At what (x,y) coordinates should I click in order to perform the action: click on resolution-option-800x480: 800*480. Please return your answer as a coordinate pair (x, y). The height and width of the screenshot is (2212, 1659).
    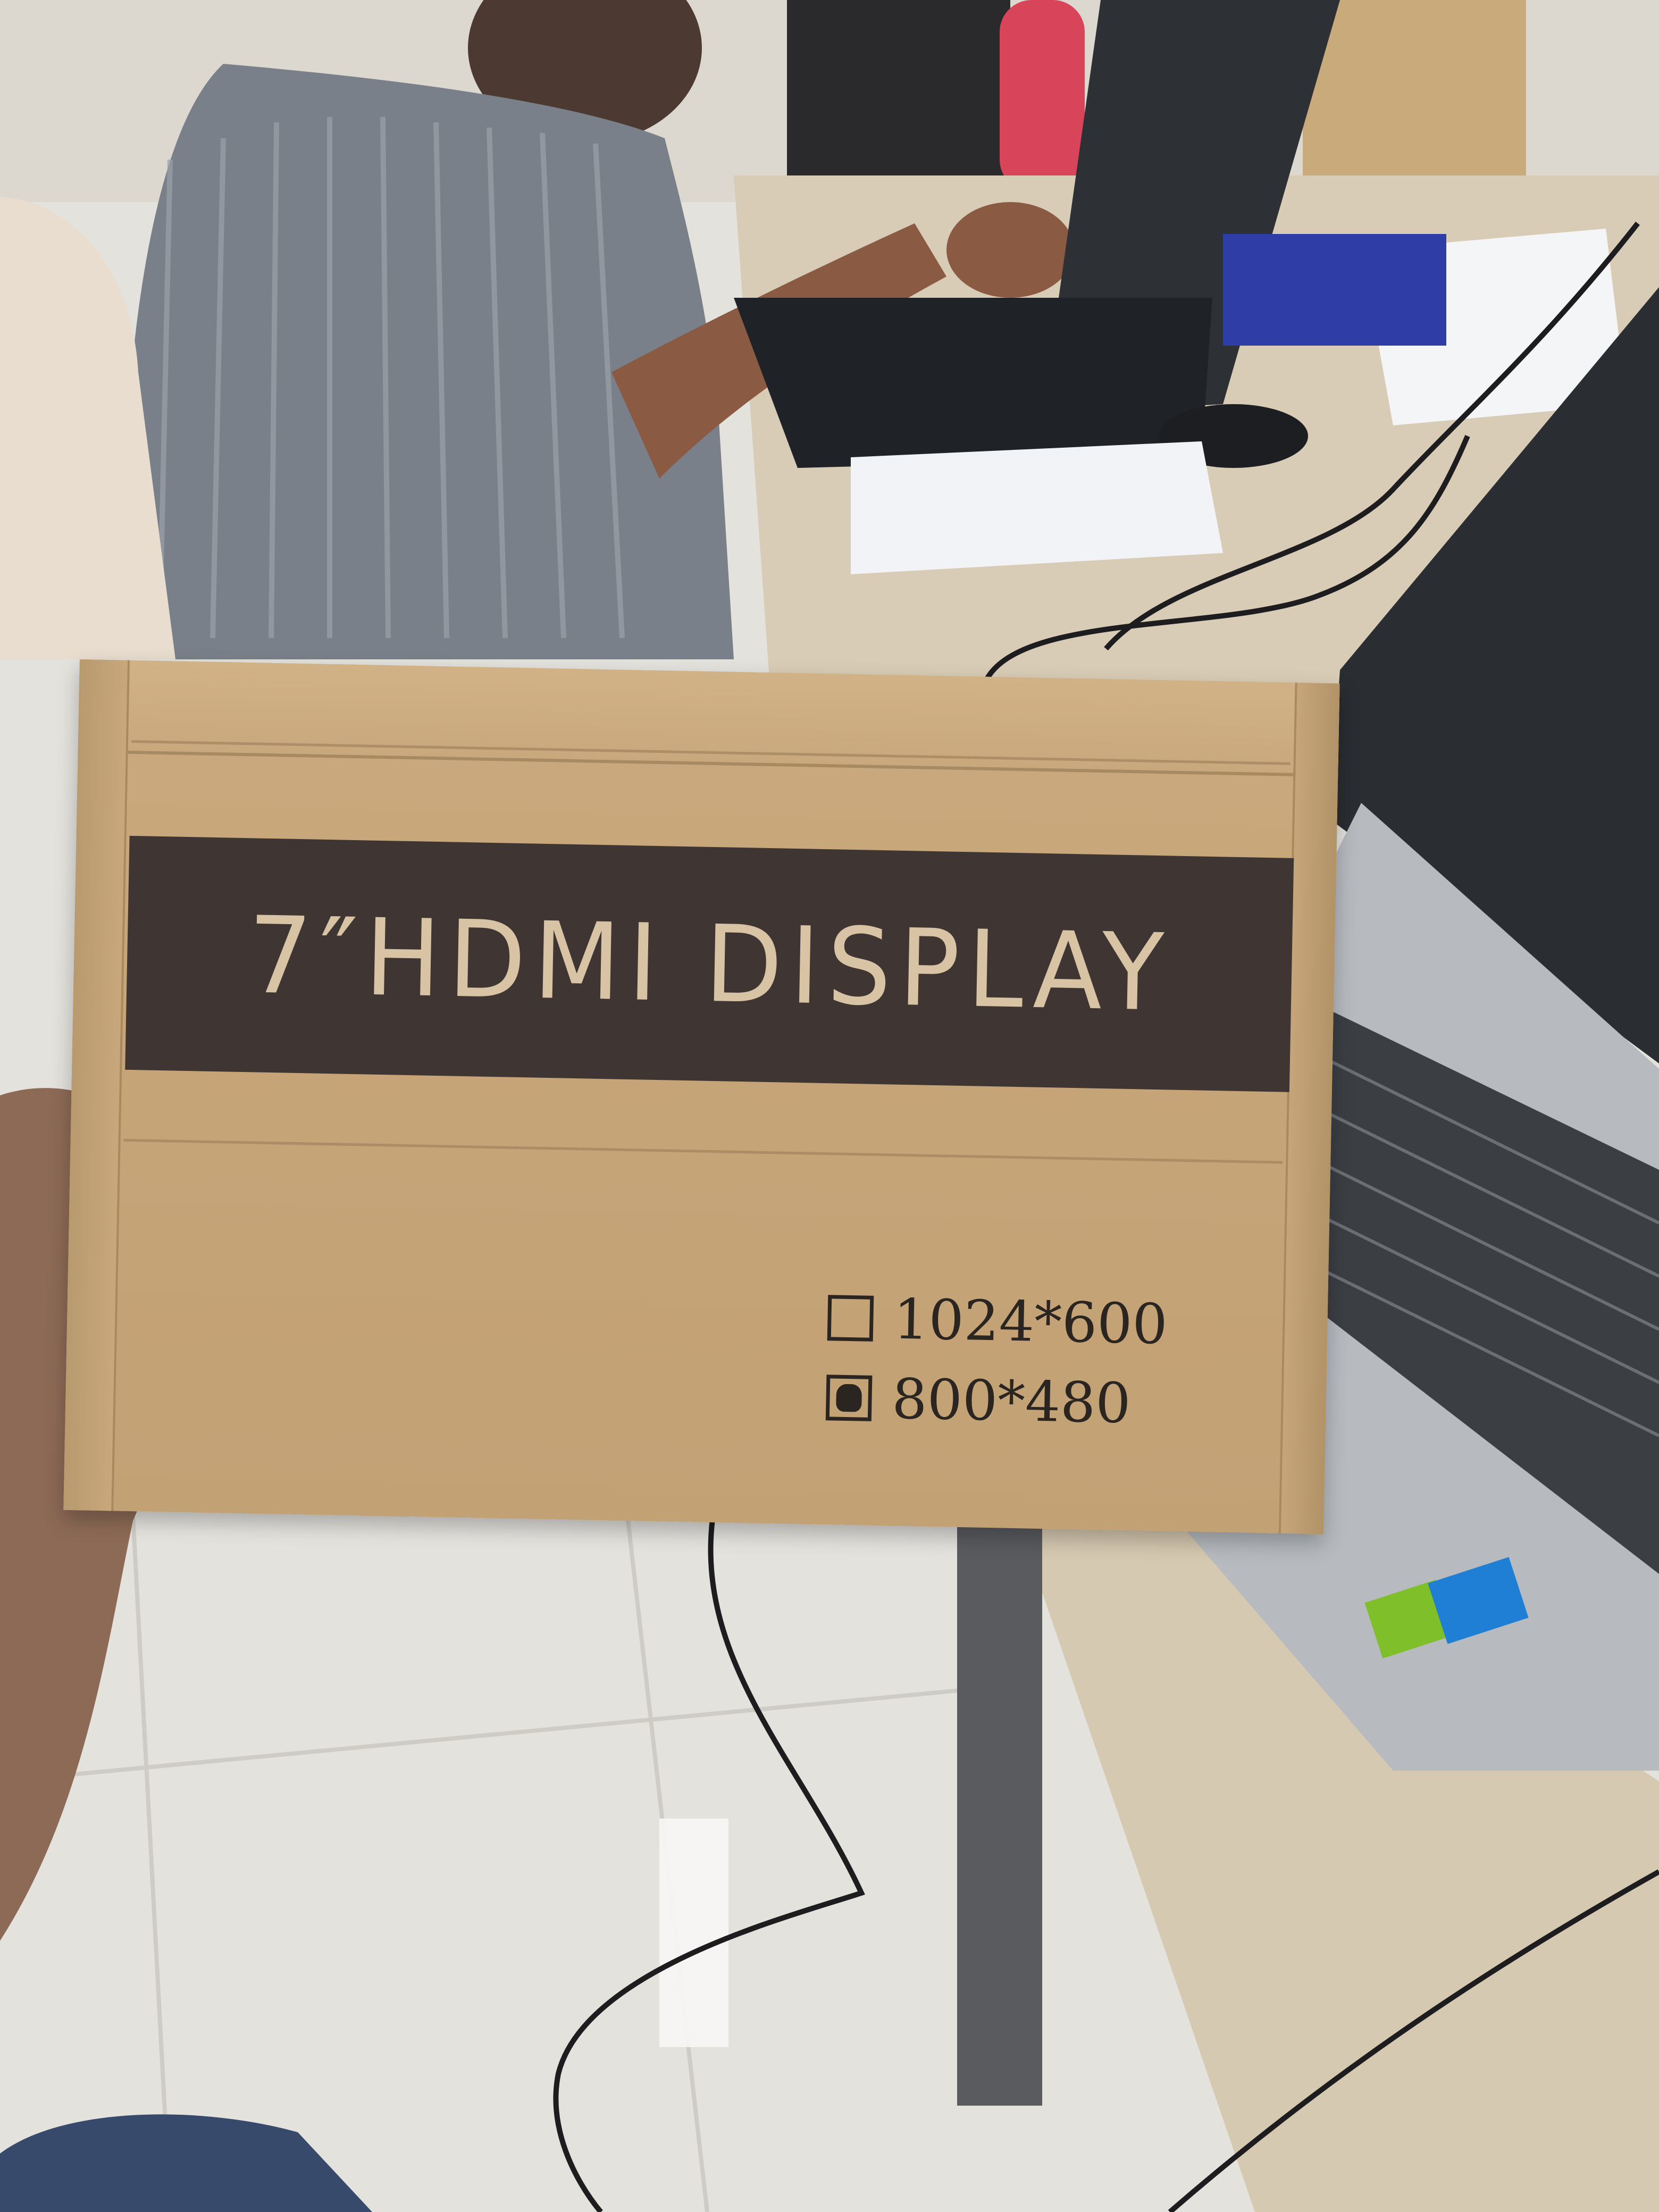
    Looking at the image, I should click on (978, 1400).